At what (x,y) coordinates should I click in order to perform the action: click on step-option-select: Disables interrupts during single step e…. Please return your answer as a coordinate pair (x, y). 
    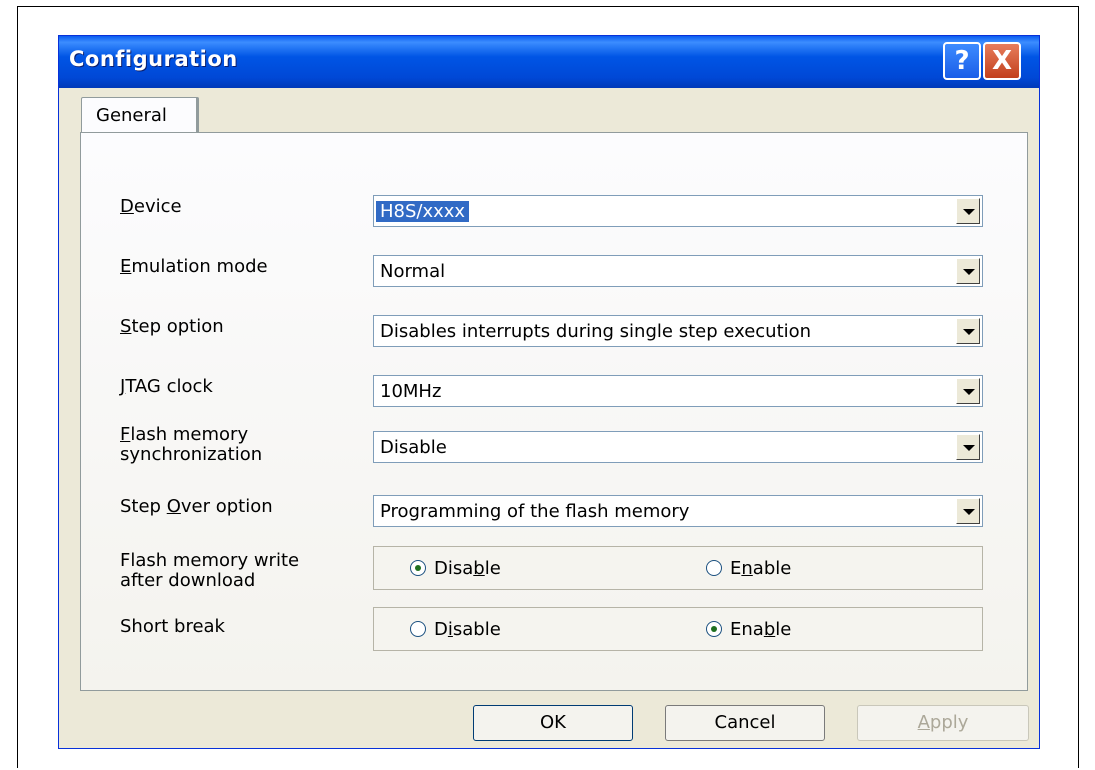
    Looking at the image, I should click on (678, 331).